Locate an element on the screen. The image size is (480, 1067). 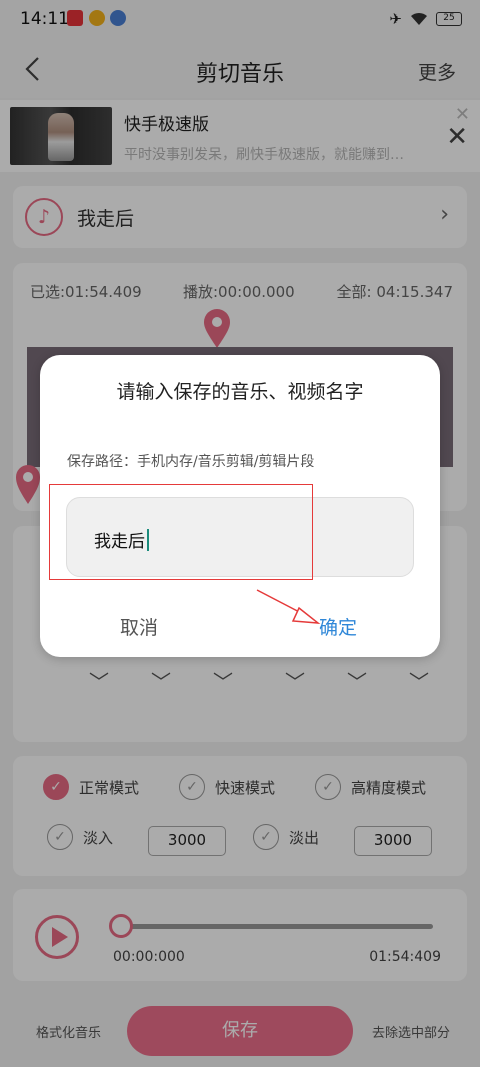
dialog-title: 请输入保存的音乐、视频名字 is located at coordinates (240, 392).